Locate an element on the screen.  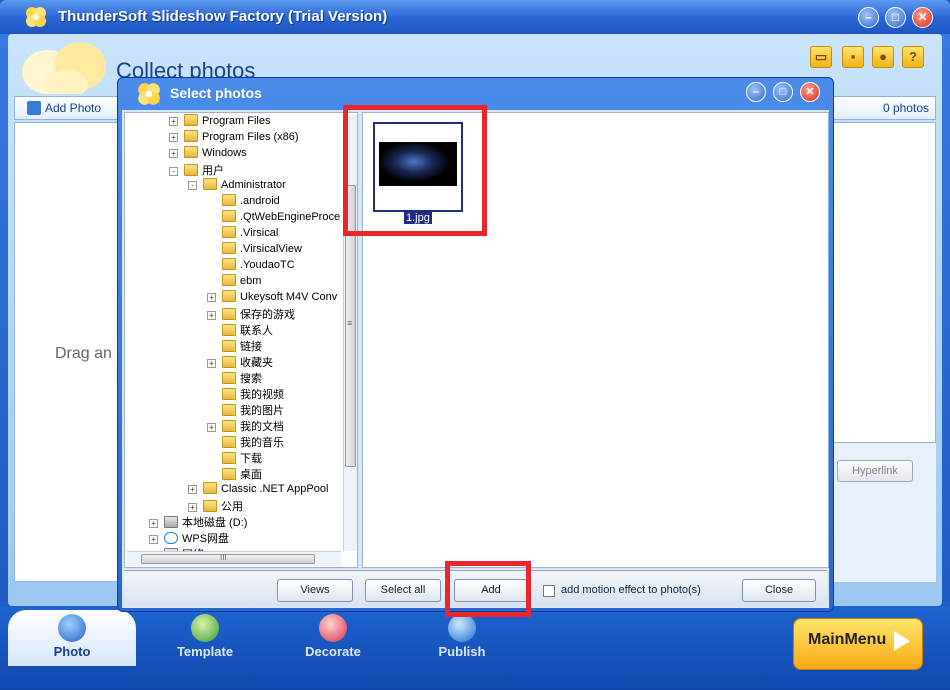
thumbnail-highlight is located at coordinates (415, 170).